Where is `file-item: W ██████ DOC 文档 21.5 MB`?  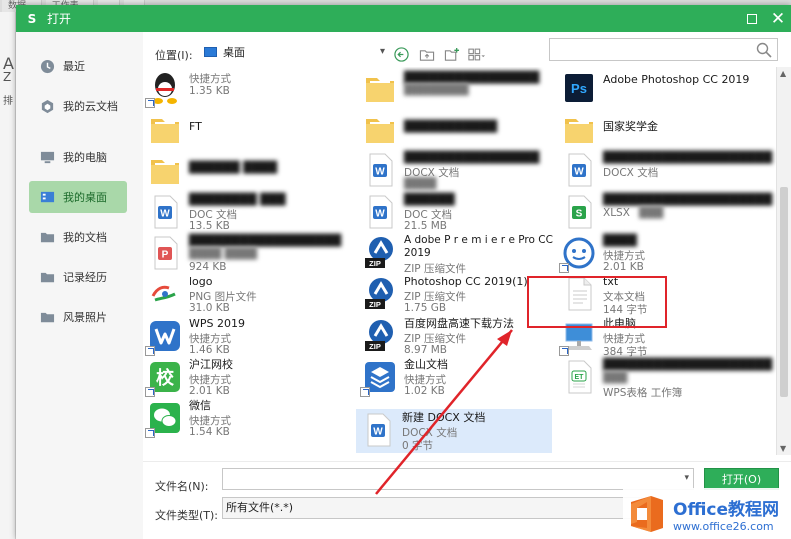
file-item: W ██████ DOC 文档 21.5 MB is located at coordinates (457, 212).